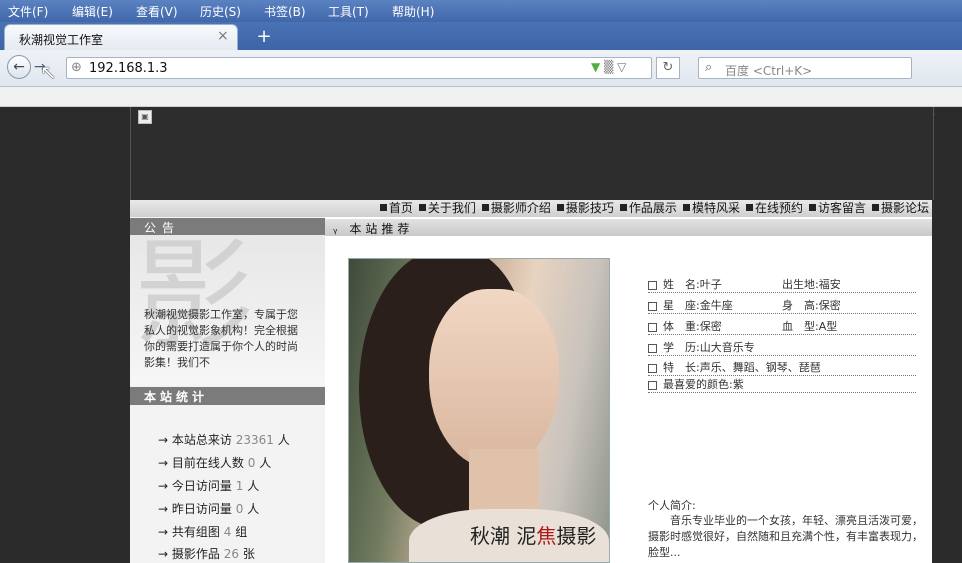 This screenshot has height=563, width=962. What do you see at coordinates (92, 11) in the screenshot?
I see `menu-edit: 编辑(E)` at bounding box center [92, 11].